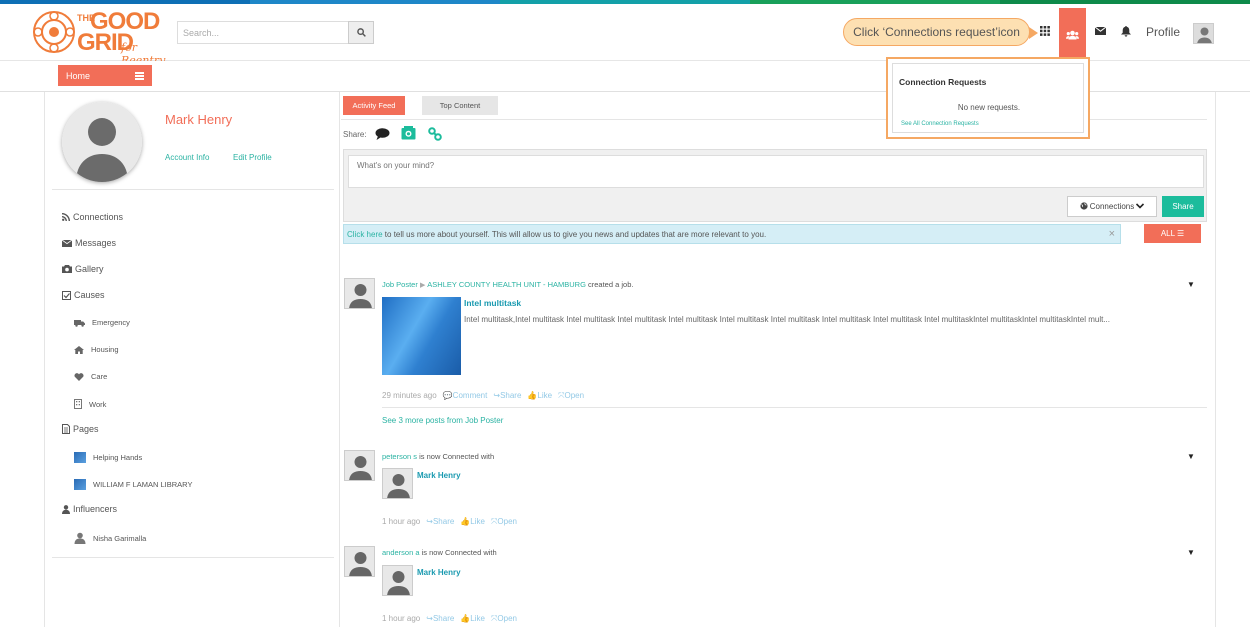 Image resolution: width=1250 pixels, height=627 pixels. I want to click on see-more-posts-link: See 3 more posts from Job Poster, so click(442, 420).